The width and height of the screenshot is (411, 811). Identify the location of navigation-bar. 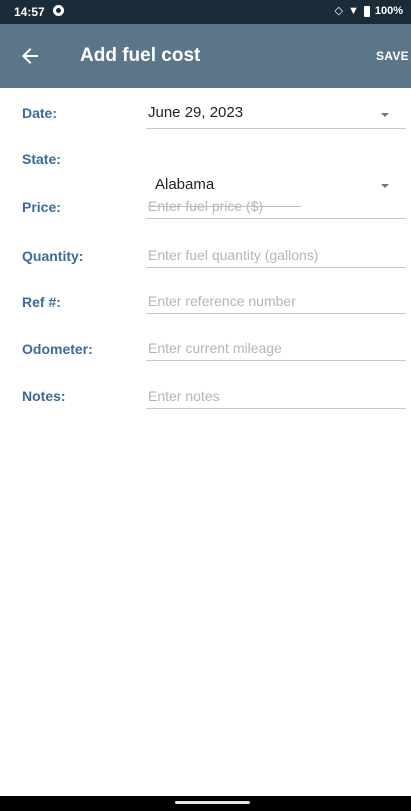
(205, 803).